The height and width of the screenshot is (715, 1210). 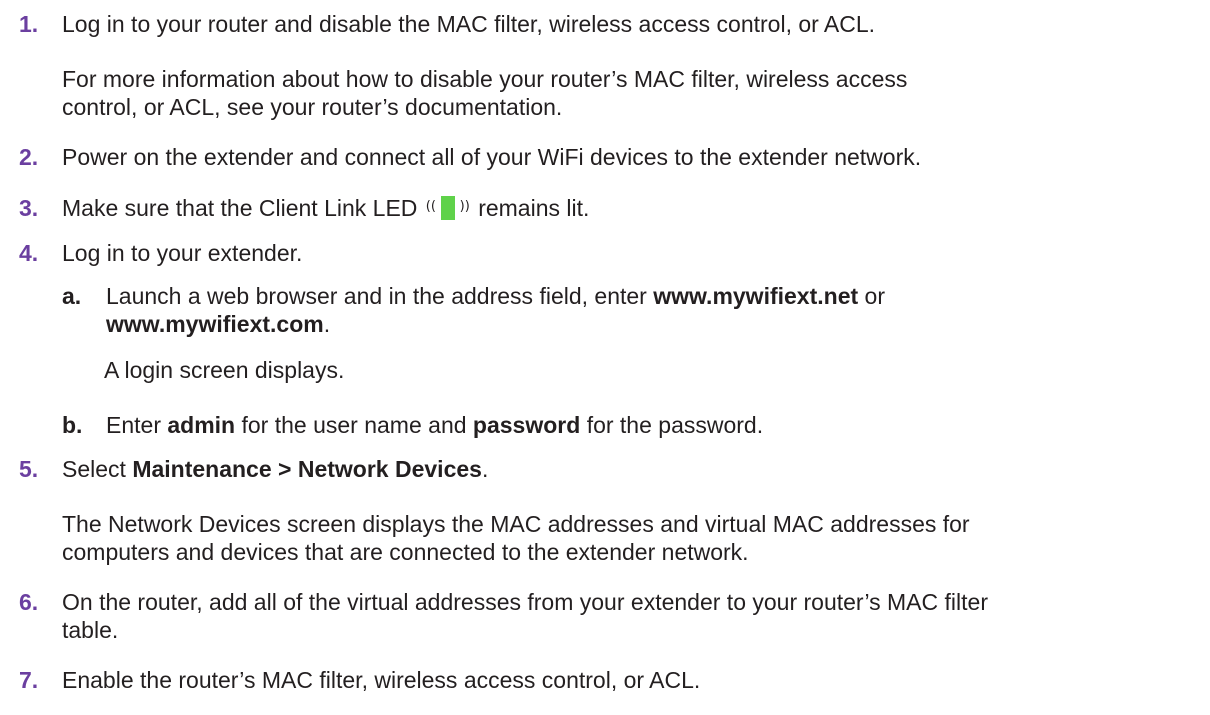 What do you see at coordinates (29, 253) in the screenshot?
I see `step-number: 4.` at bounding box center [29, 253].